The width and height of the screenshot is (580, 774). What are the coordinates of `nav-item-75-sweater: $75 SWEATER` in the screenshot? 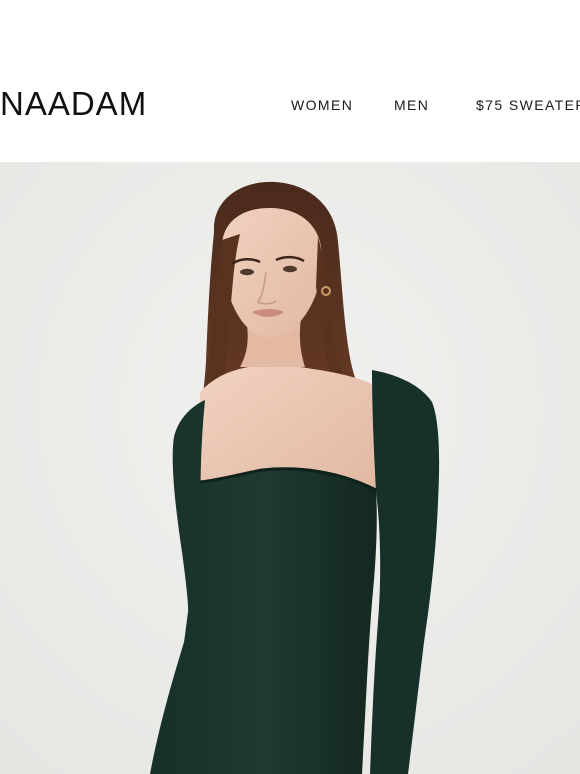 It's located at (528, 105).